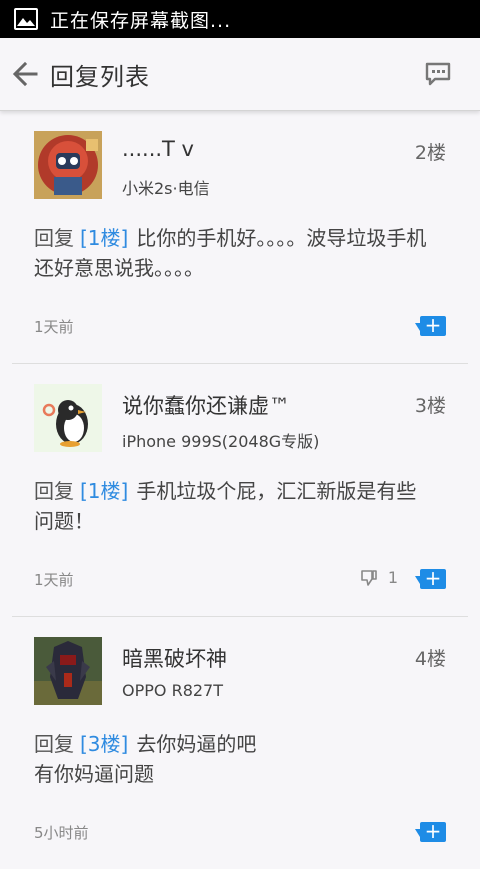 The height and width of the screenshot is (869, 480). I want to click on dislike-button: 1, so click(379, 577).